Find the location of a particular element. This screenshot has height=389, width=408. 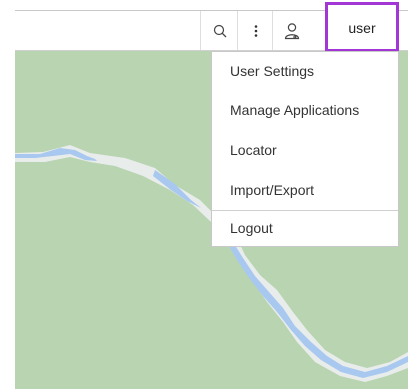

search-icon is located at coordinates (219, 30).